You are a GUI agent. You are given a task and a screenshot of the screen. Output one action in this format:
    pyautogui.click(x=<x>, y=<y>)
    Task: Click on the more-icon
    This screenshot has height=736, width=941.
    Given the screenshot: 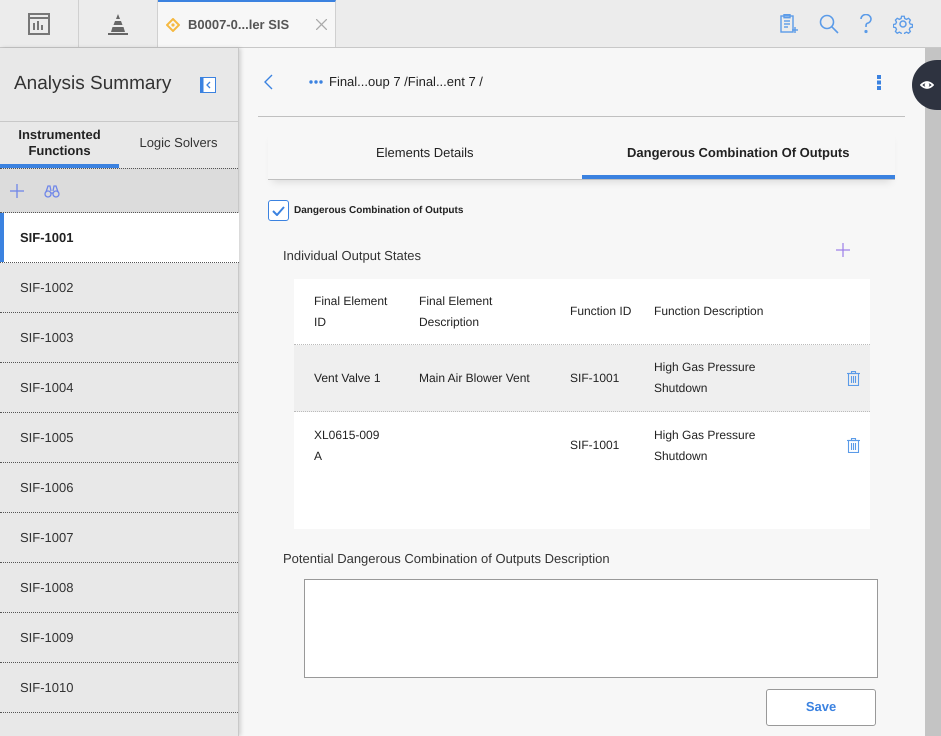 What is the action you would take?
    pyautogui.click(x=316, y=82)
    